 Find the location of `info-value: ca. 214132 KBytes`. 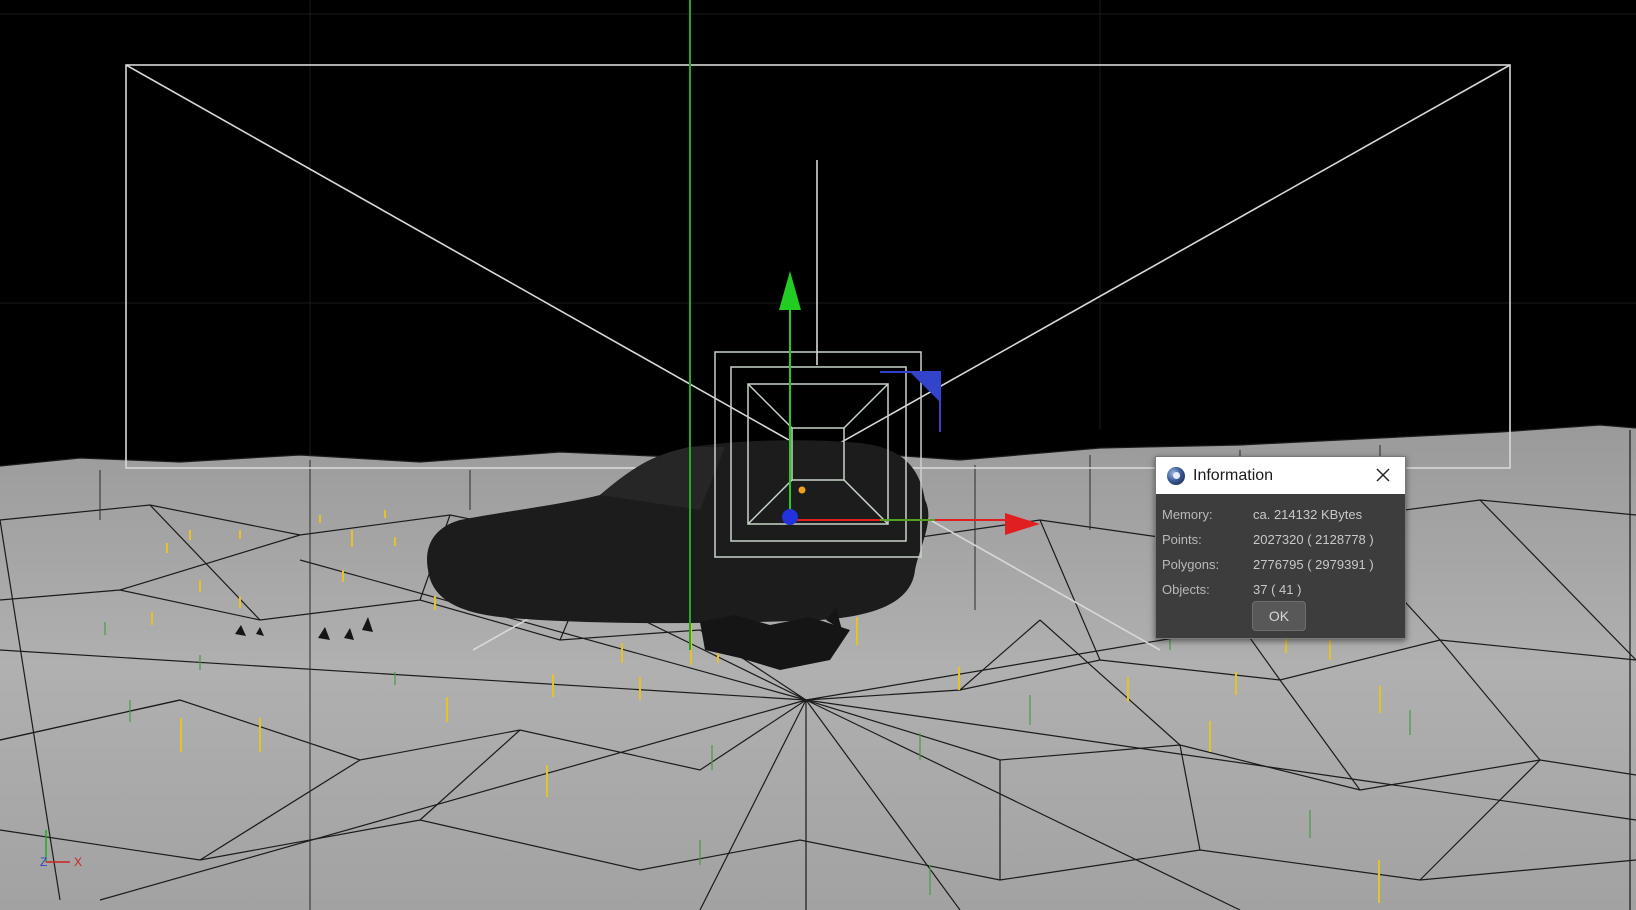

info-value: ca. 214132 KBytes is located at coordinates (1308, 514).